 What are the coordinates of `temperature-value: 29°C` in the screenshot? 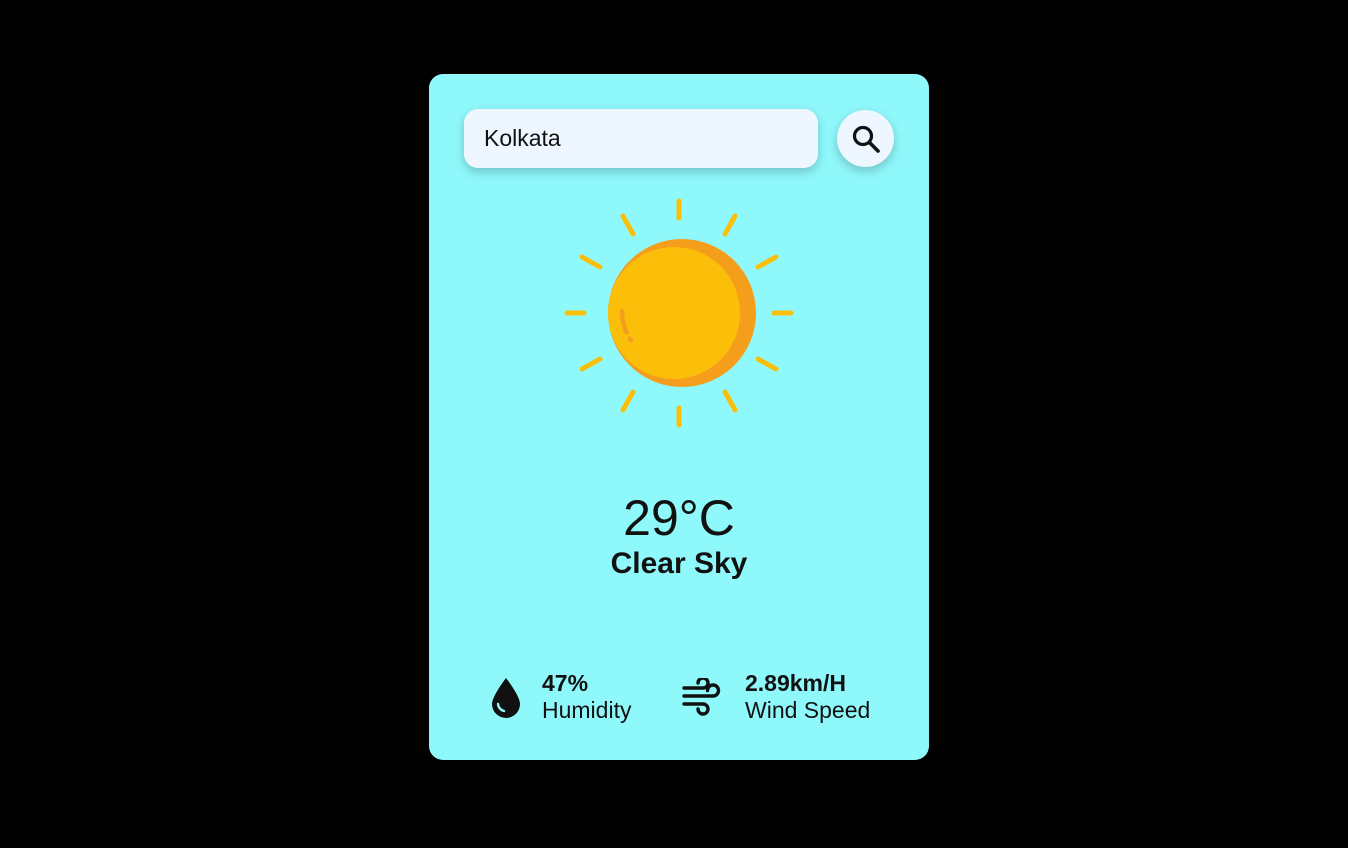 It's located at (679, 518).